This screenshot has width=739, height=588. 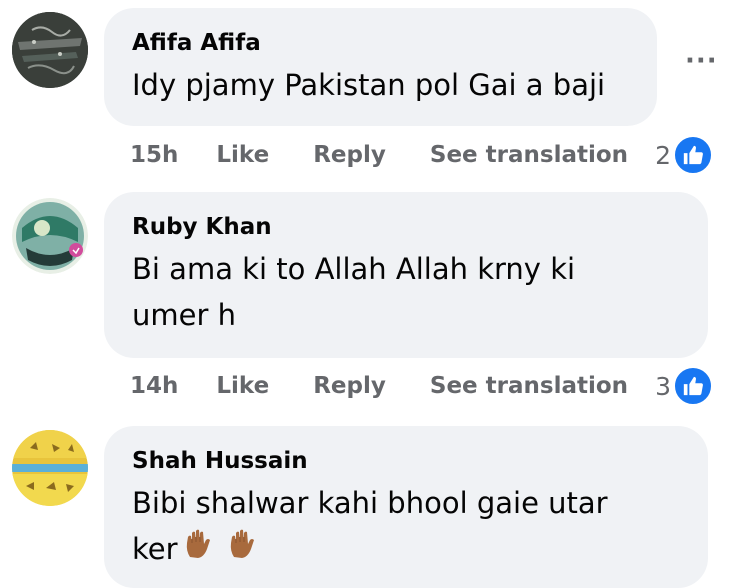 I want to click on comment-text-line-2: ker, so click(x=155, y=549).